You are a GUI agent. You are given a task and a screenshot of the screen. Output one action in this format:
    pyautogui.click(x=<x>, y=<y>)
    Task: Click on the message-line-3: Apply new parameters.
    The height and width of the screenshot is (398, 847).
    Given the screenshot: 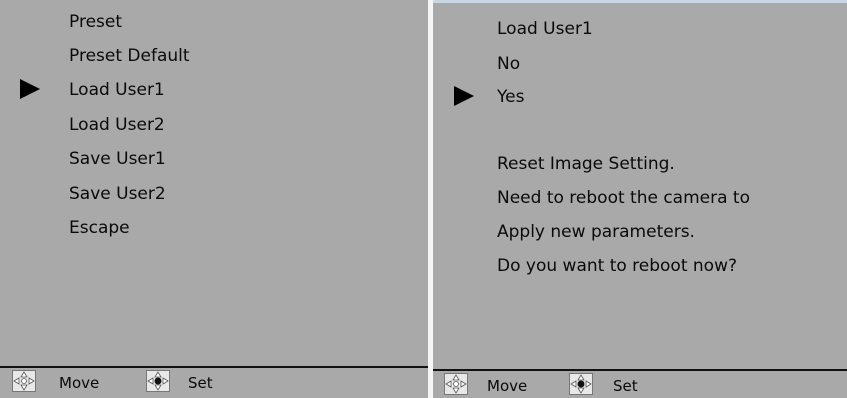 What is the action you would take?
    pyautogui.click(x=596, y=232)
    